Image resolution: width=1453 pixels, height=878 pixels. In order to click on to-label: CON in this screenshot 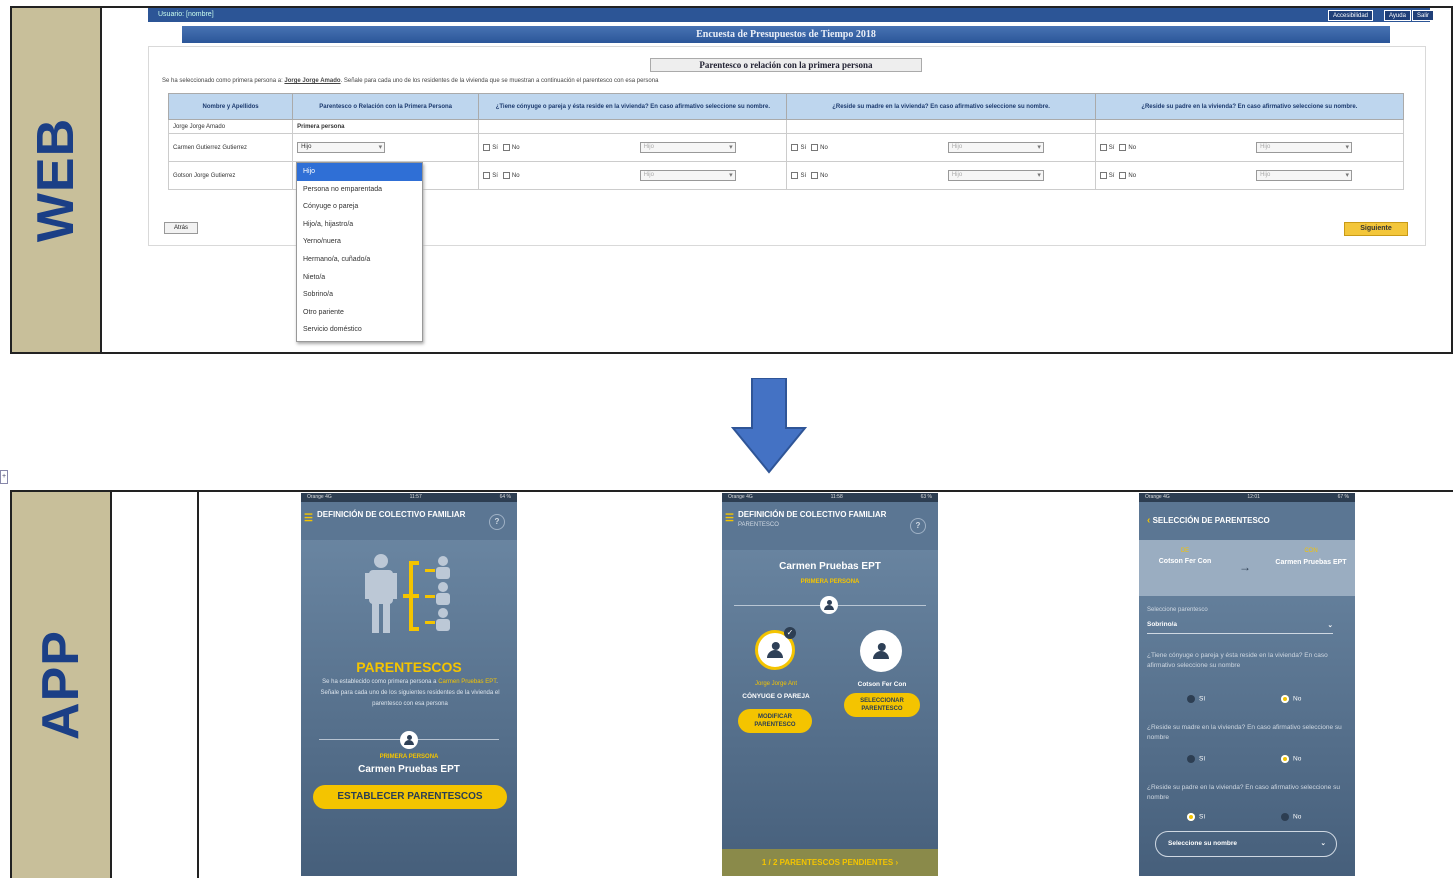, I will do `click(1311, 551)`.